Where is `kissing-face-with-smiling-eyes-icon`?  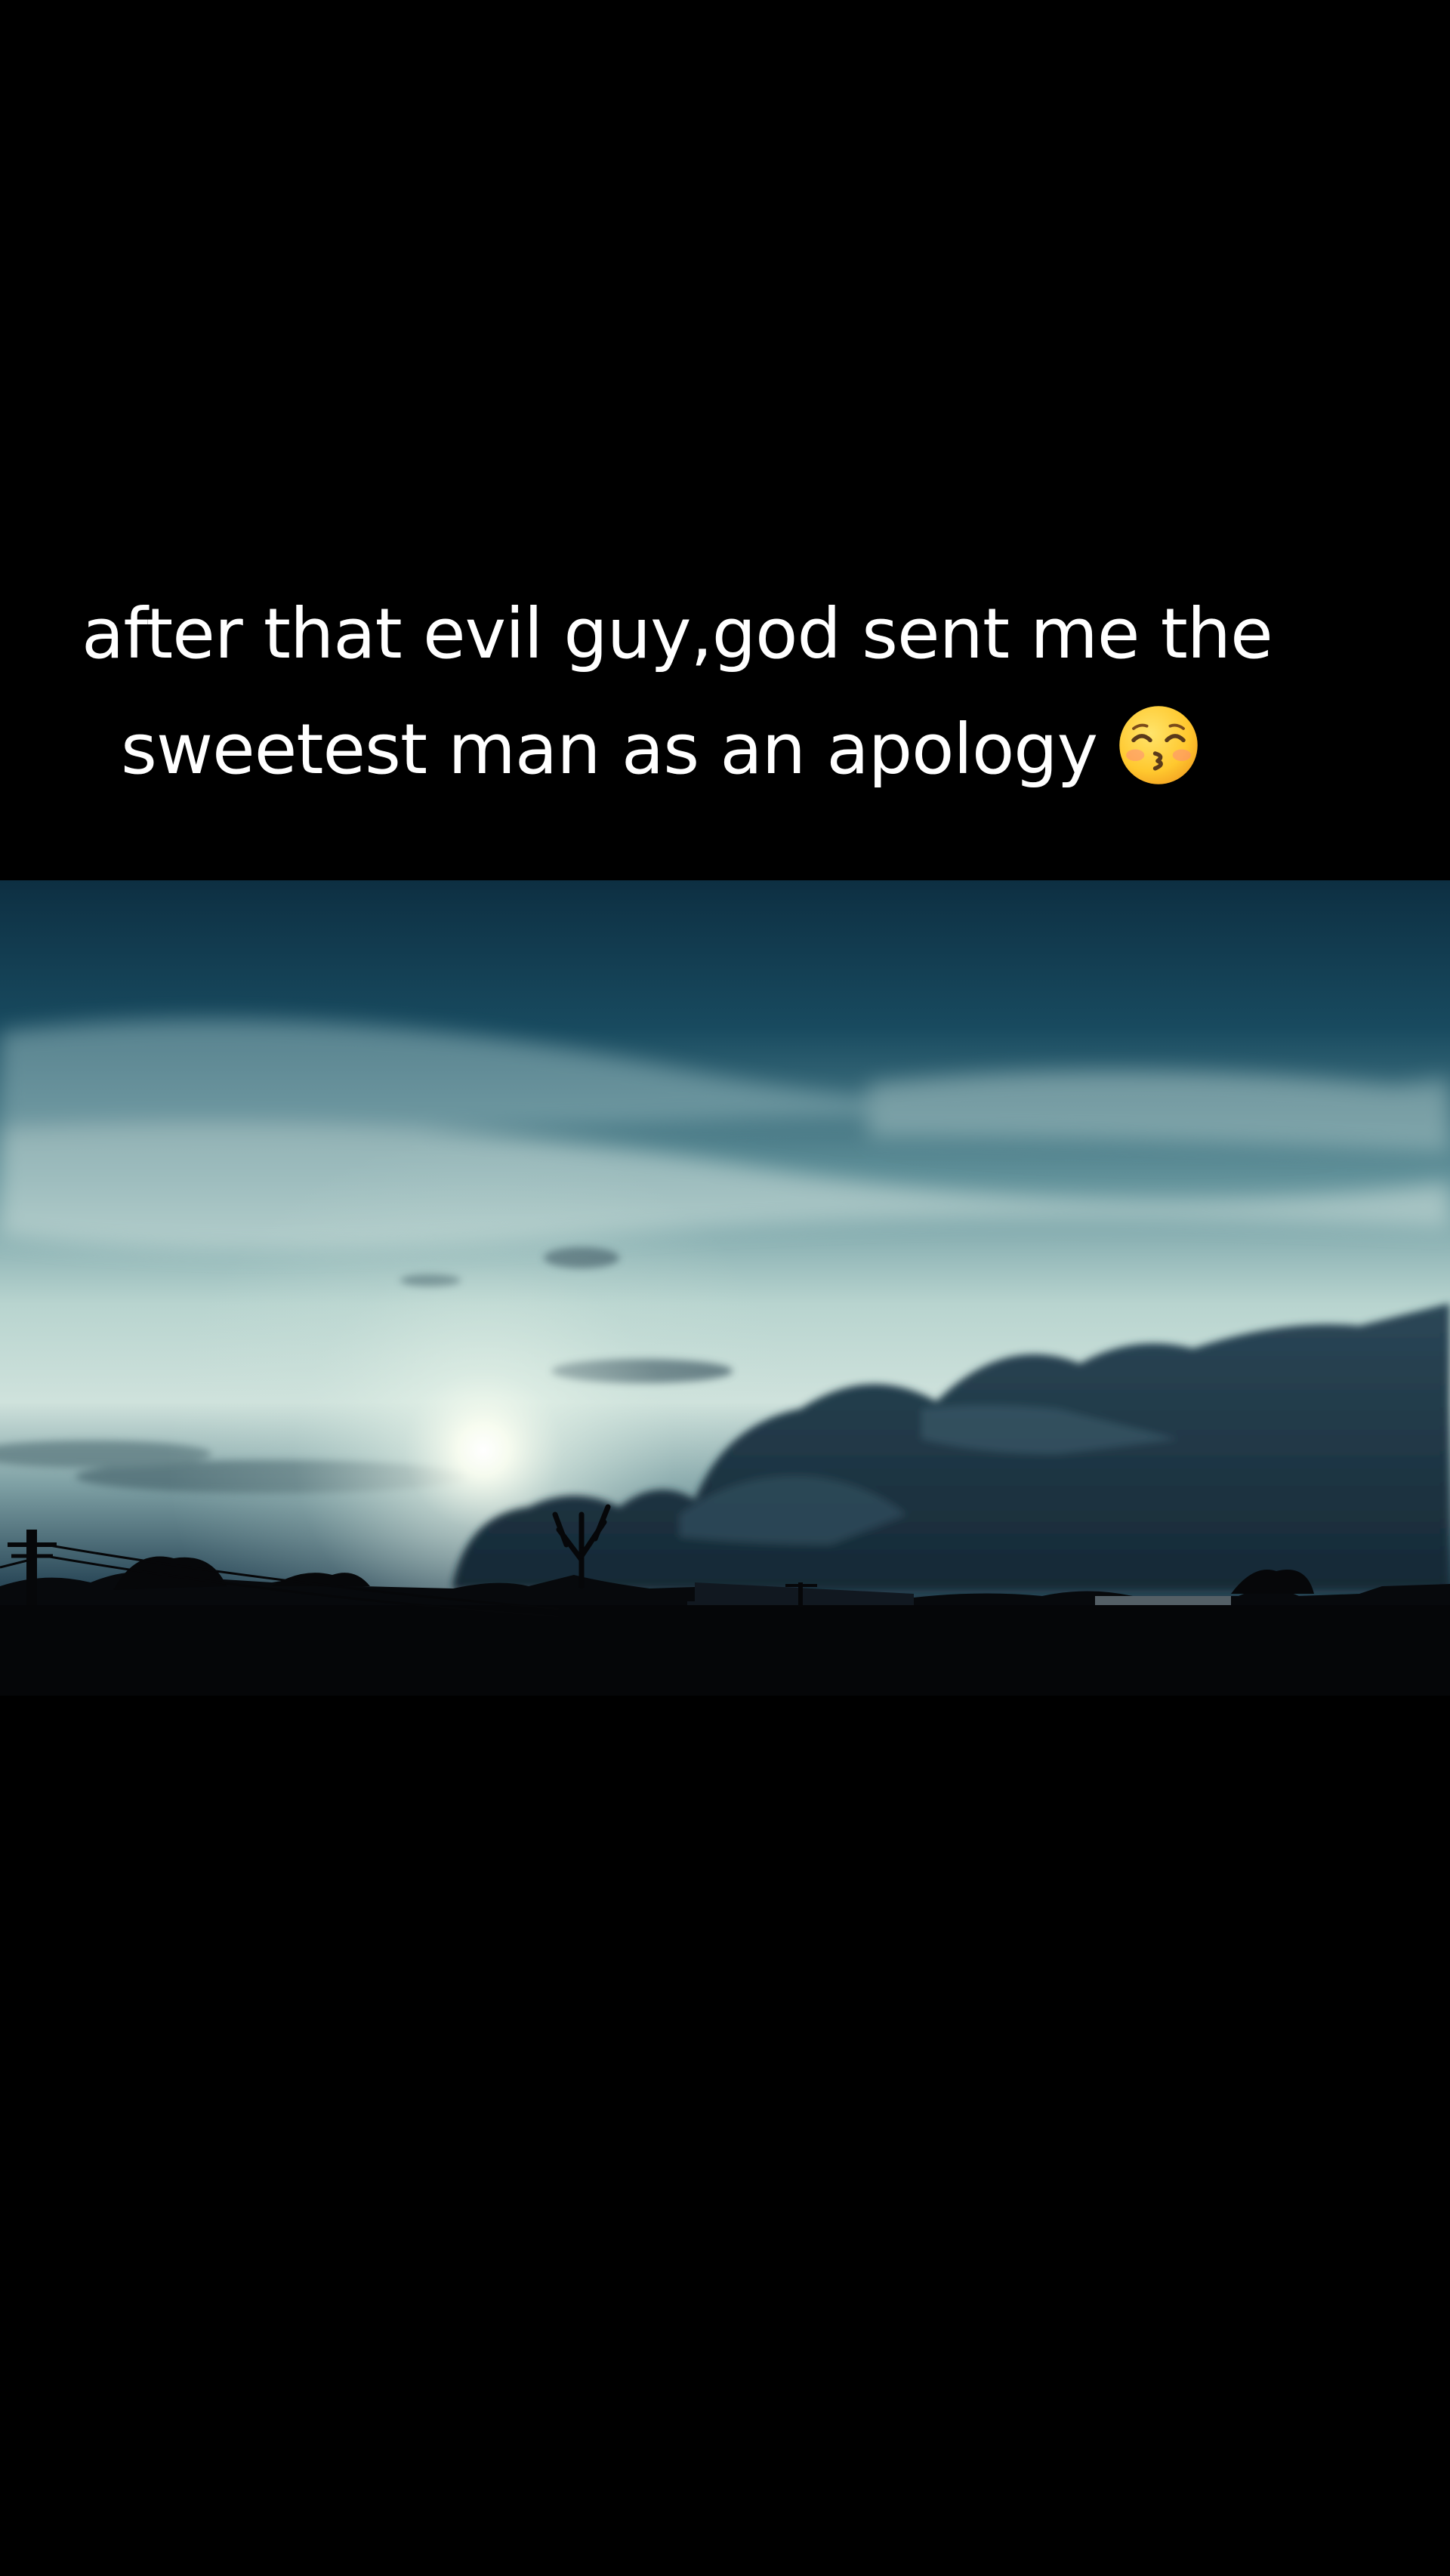 kissing-face-with-smiling-eyes-icon is located at coordinates (1158, 745).